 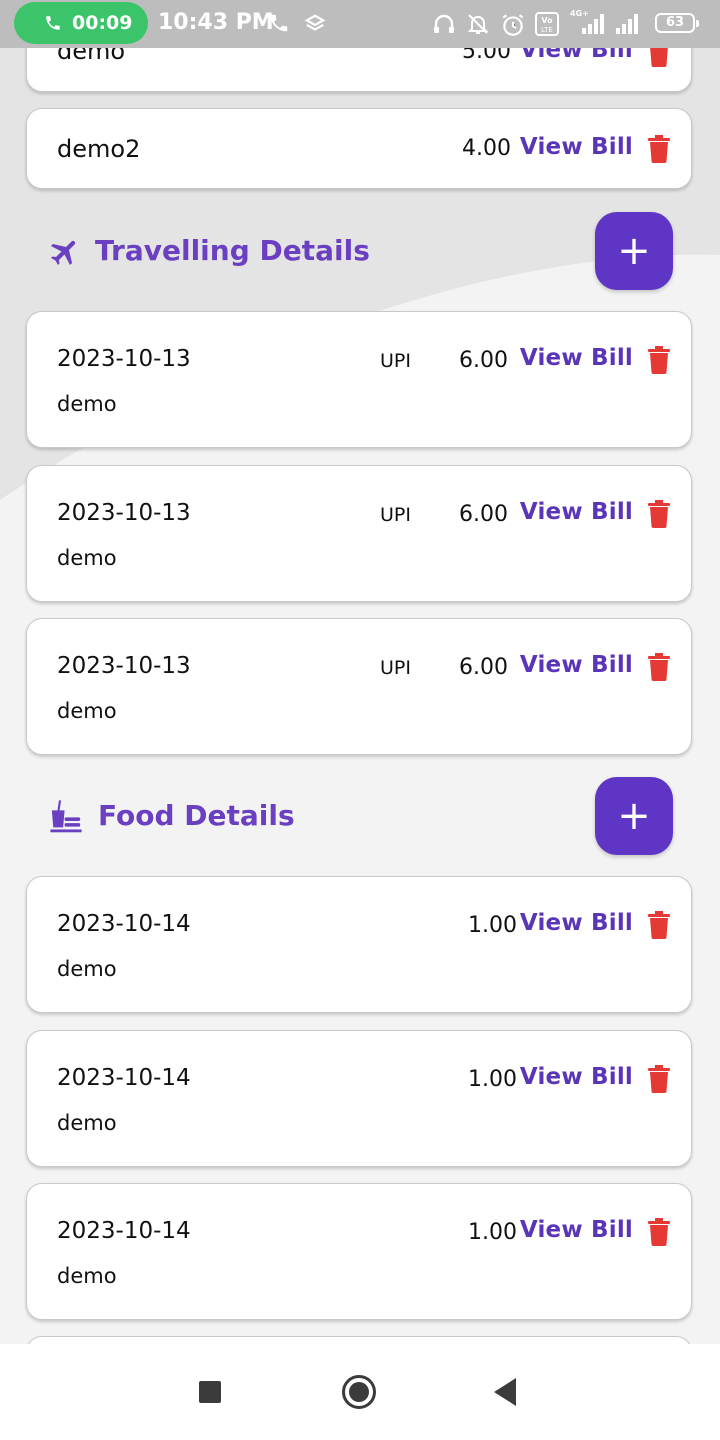 What do you see at coordinates (63, 253) in the screenshot?
I see `airplane-icon` at bounding box center [63, 253].